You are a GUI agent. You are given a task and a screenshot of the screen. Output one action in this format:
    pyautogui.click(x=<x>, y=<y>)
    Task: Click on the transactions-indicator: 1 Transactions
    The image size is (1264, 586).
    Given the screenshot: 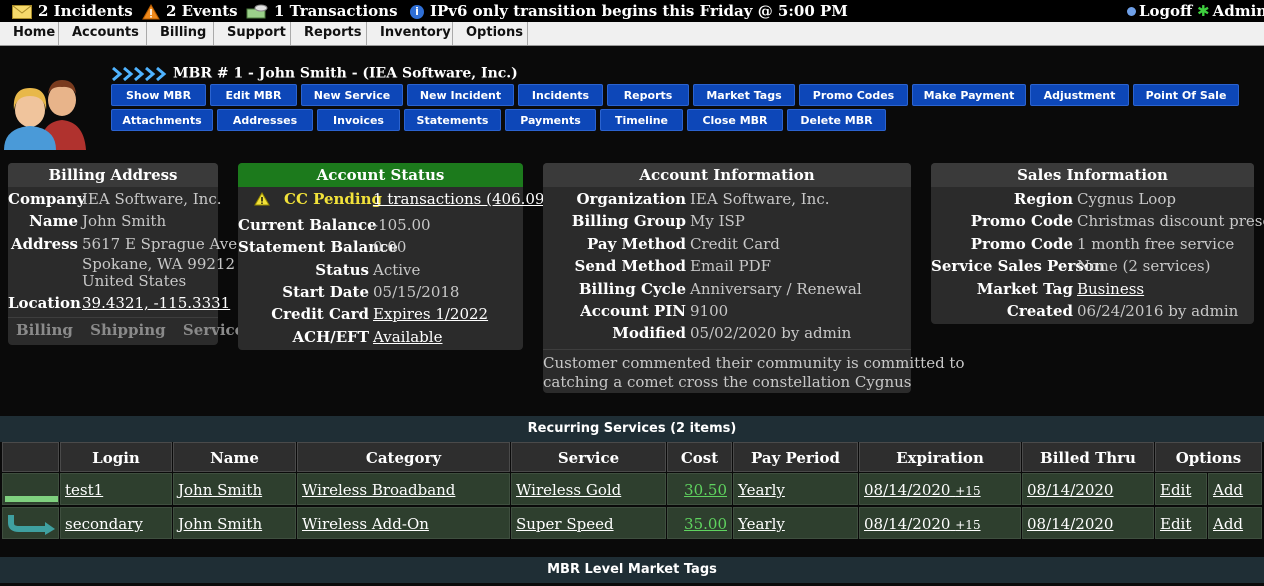 What is the action you would take?
    pyautogui.click(x=322, y=11)
    